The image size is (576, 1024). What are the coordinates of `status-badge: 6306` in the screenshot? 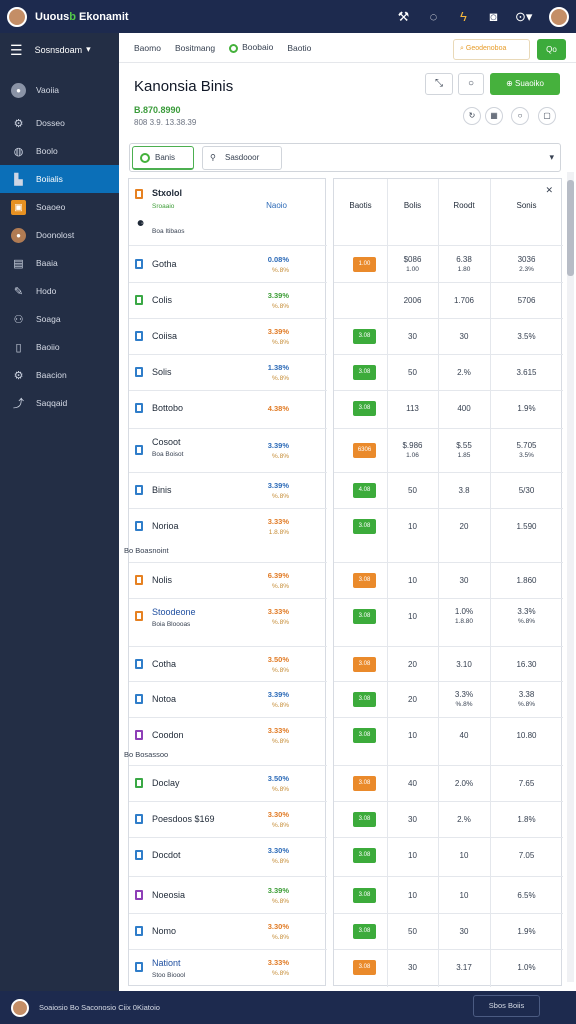 It's located at (364, 450).